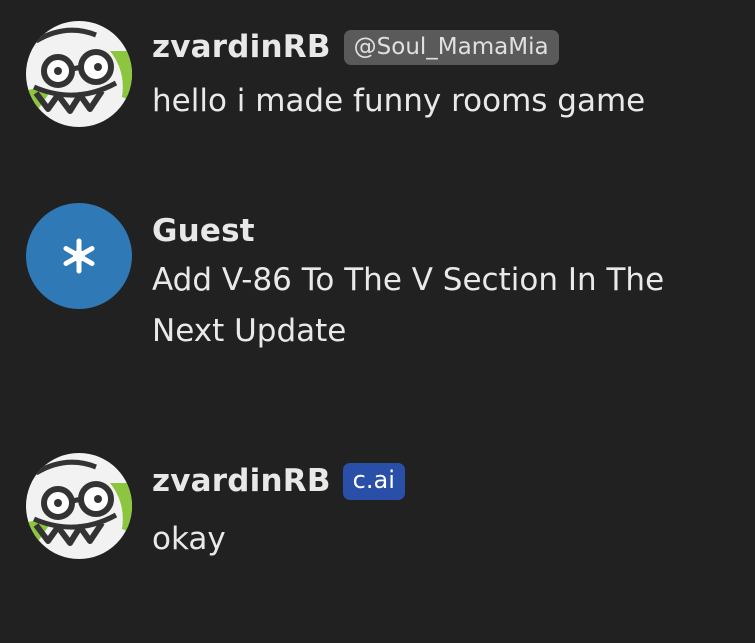 This screenshot has height=643, width=755. I want to click on asterisk-icon, so click(79, 256).